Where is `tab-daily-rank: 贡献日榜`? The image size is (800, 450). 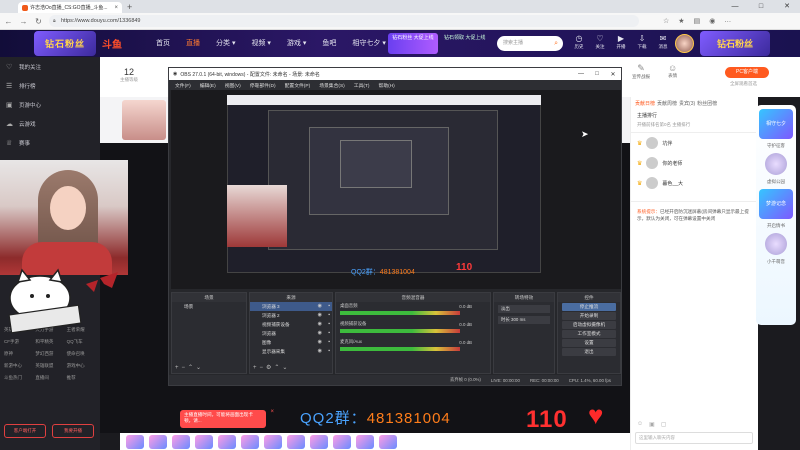
tab-daily-rank: 贡献日榜 is located at coordinates (645, 103).